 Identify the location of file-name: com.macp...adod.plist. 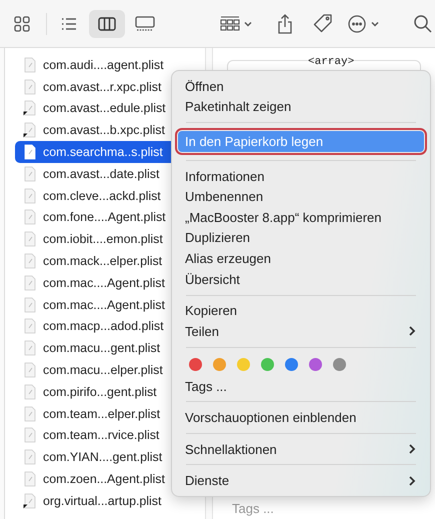
(103, 326).